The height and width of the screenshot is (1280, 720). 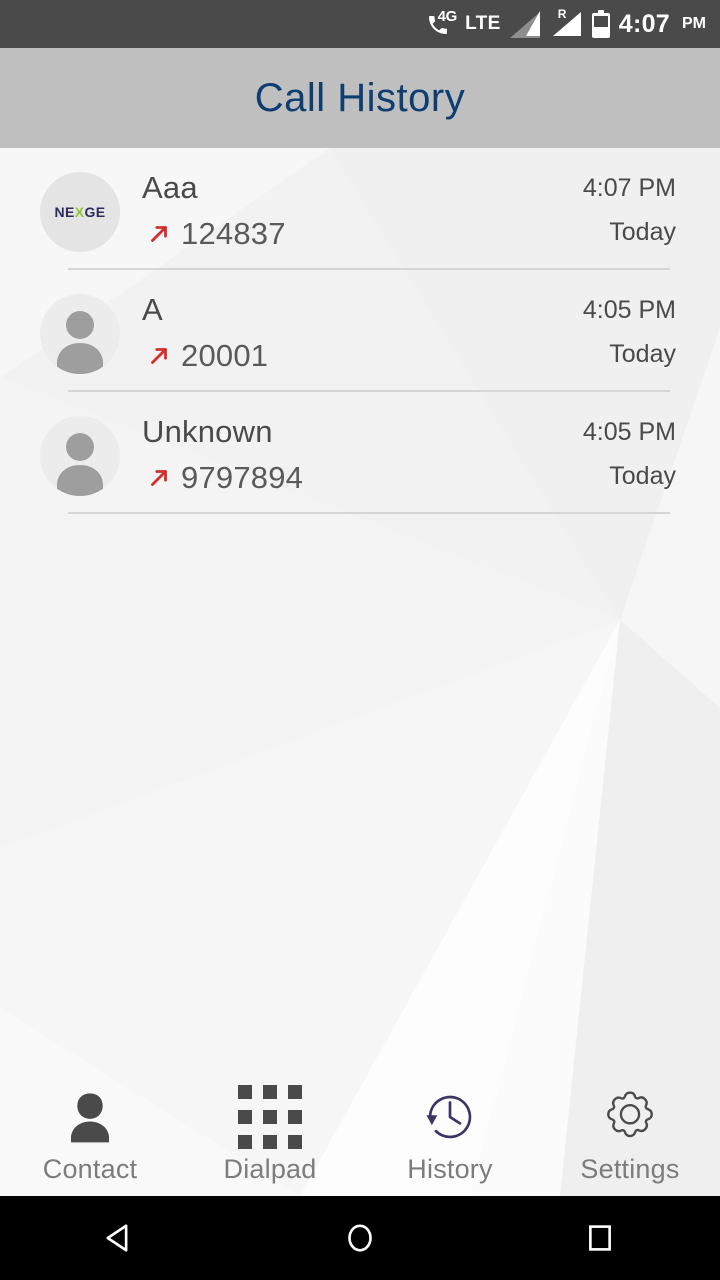 What do you see at coordinates (233, 233) in the screenshot?
I see `contact-number: 124837` at bounding box center [233, 233].